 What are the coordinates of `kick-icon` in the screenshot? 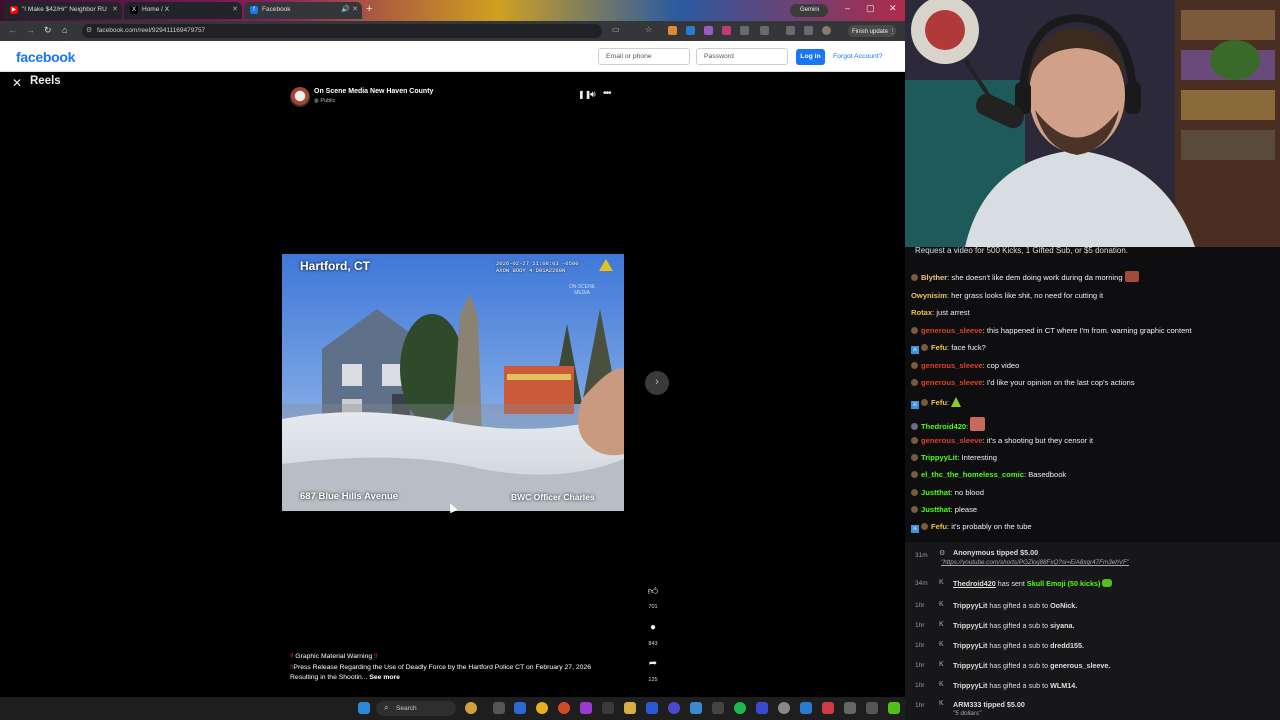 It's located at (894, 708).